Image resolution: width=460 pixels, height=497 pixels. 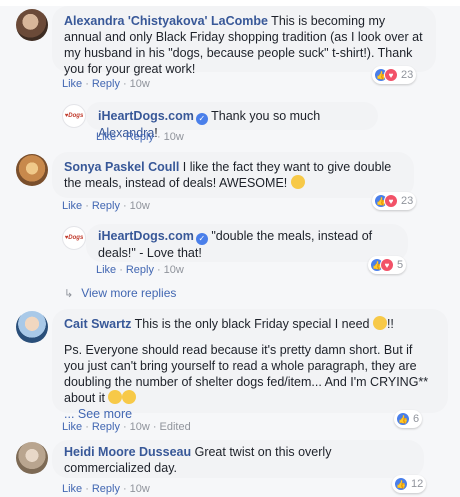 I want to click on reply-arrow-icon: ↳, so click(x=69, y=294).